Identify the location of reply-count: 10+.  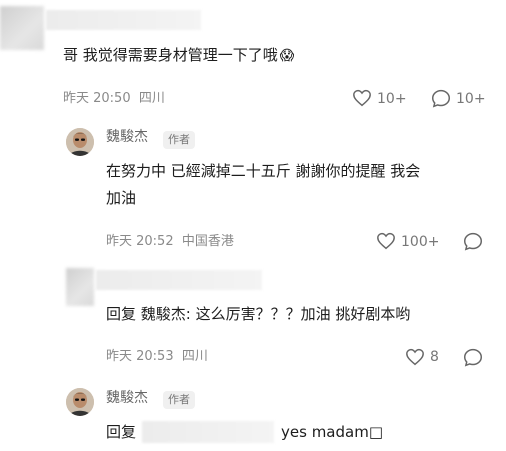
(471, 99).